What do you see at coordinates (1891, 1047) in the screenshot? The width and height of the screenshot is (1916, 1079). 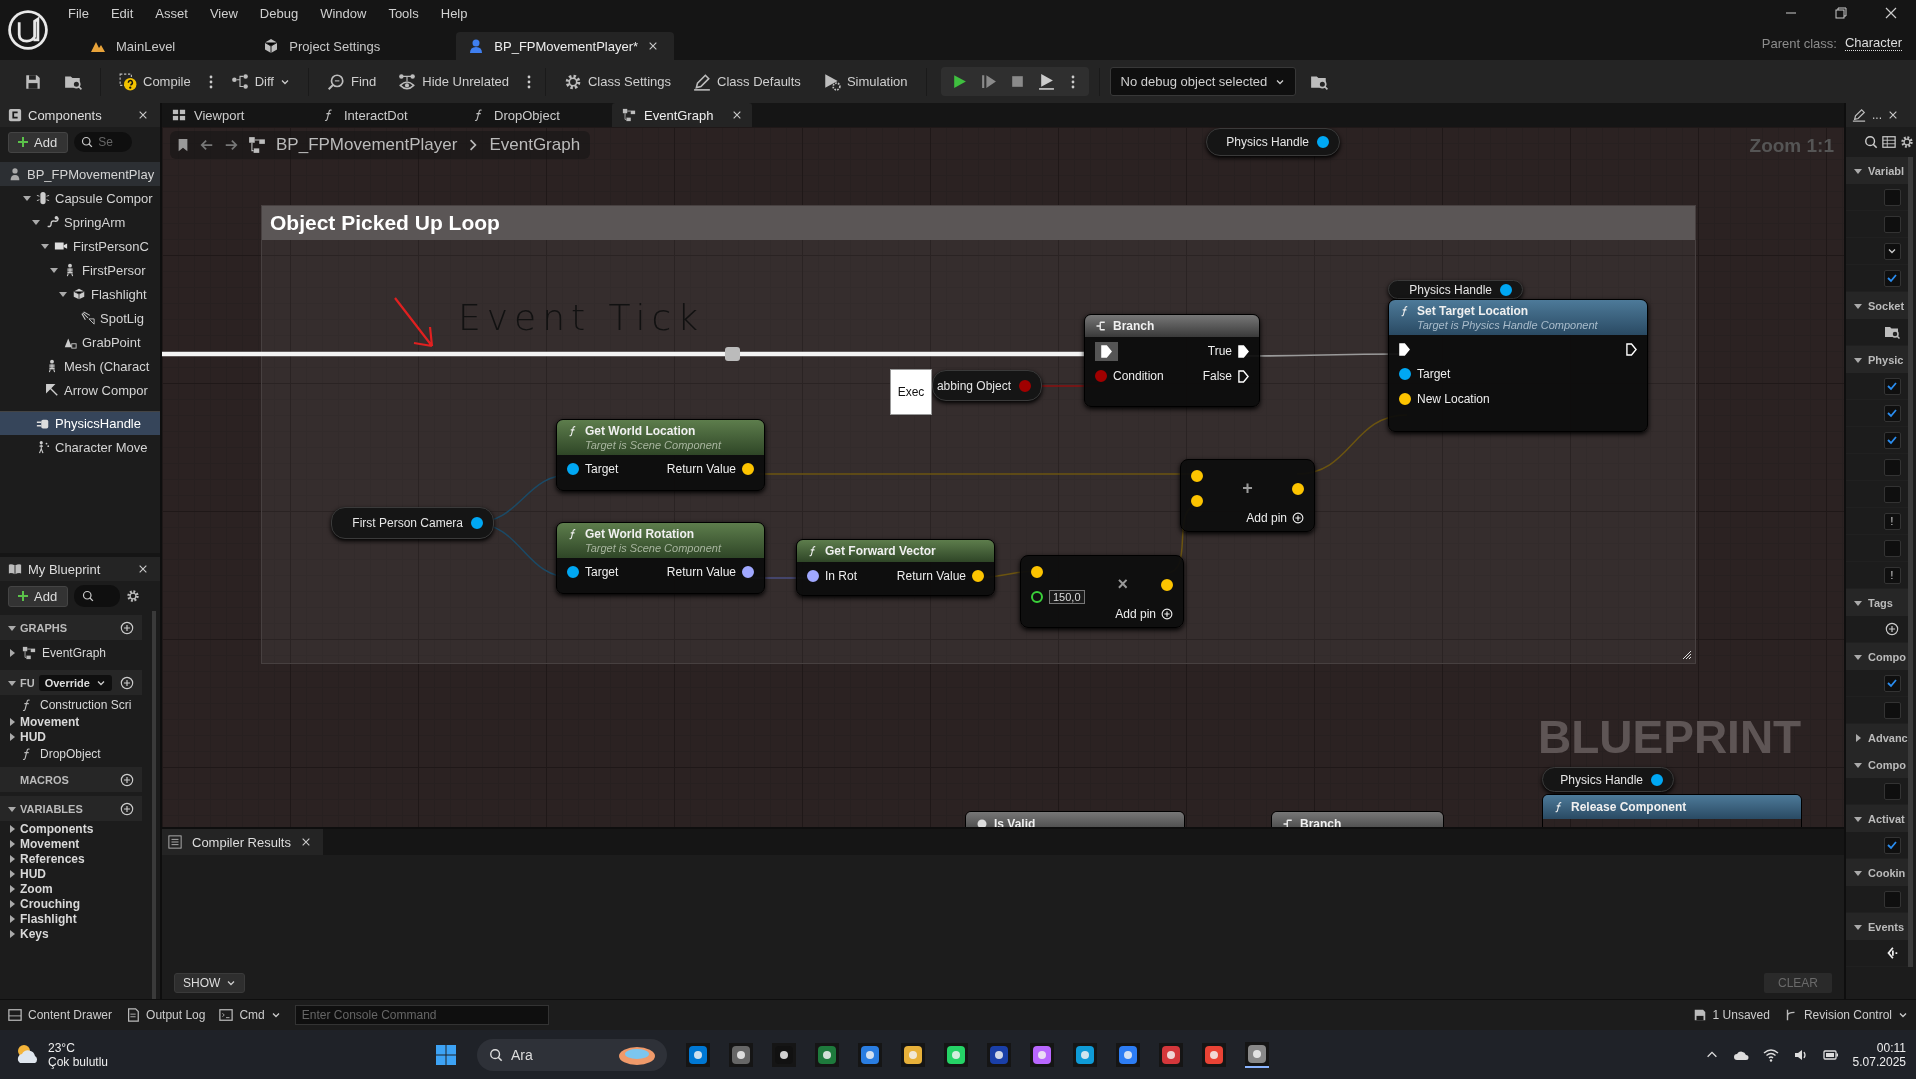 I see `clock-time: 00:11` at bounding box center [1891, 1047].